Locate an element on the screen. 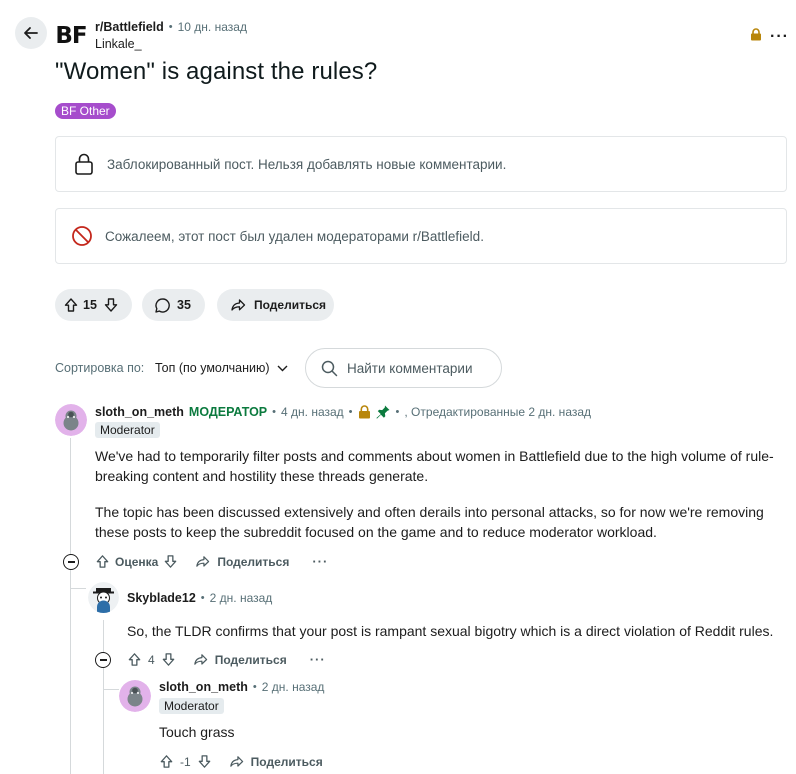 The width and height of the screenshot is (796, 774). comment-header: Skyblade12 • 2 дн. назад is located at coordinates (199, 598).